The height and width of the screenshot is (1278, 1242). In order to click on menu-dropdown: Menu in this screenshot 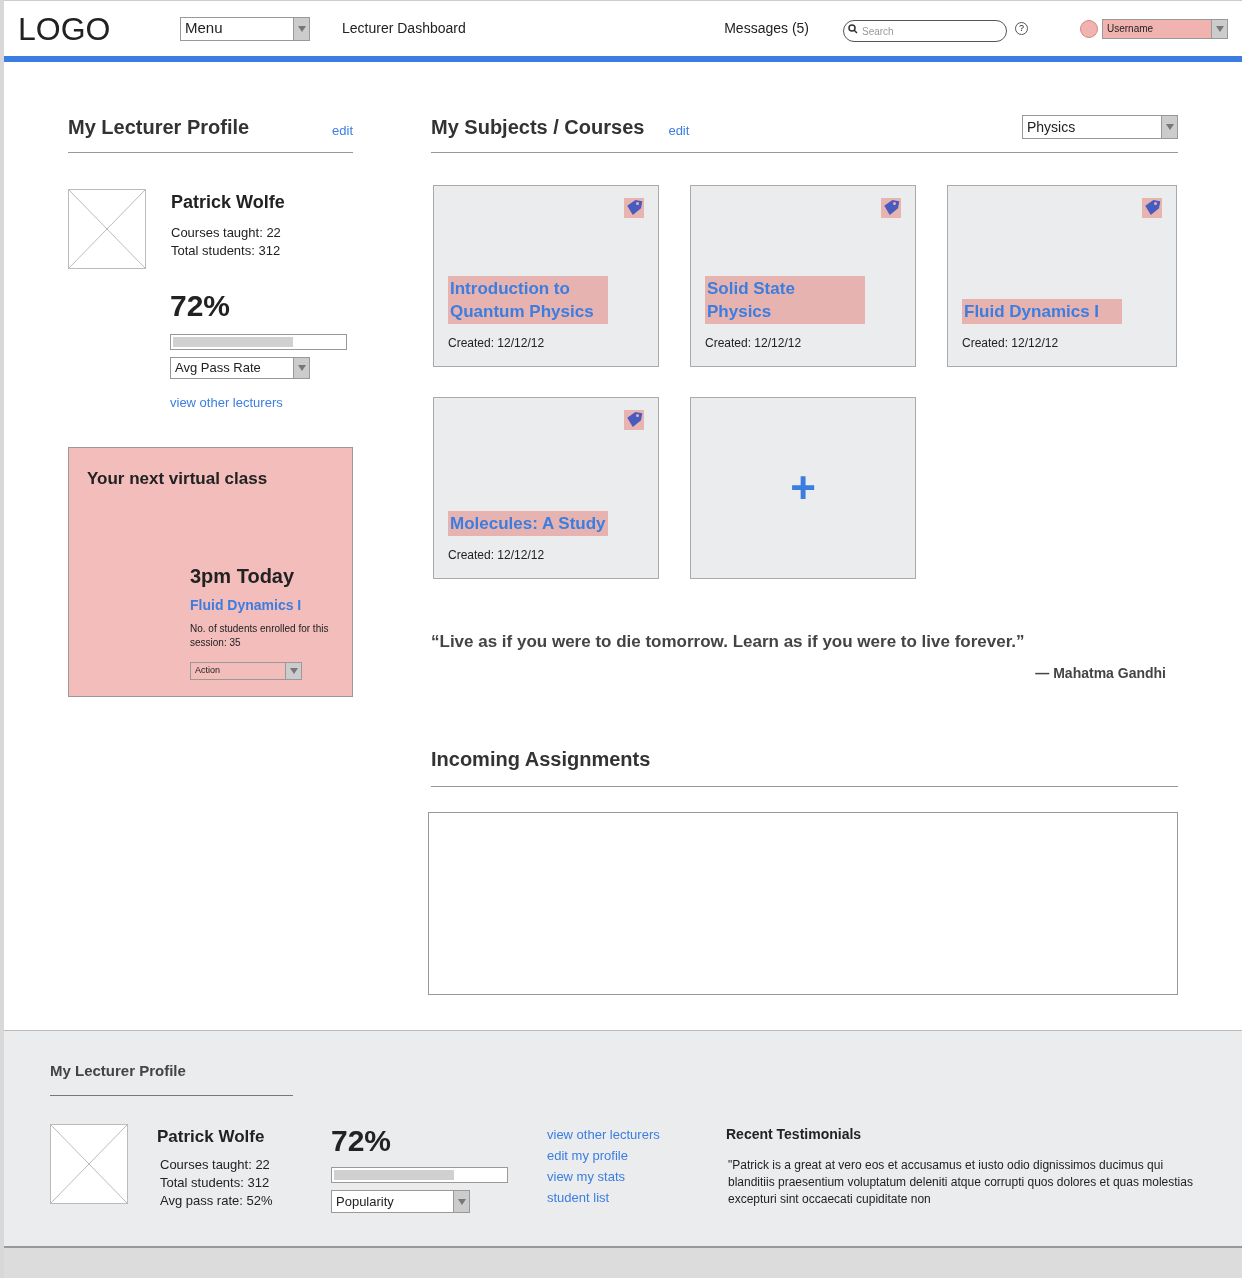, I will do `click(245, 28)`.